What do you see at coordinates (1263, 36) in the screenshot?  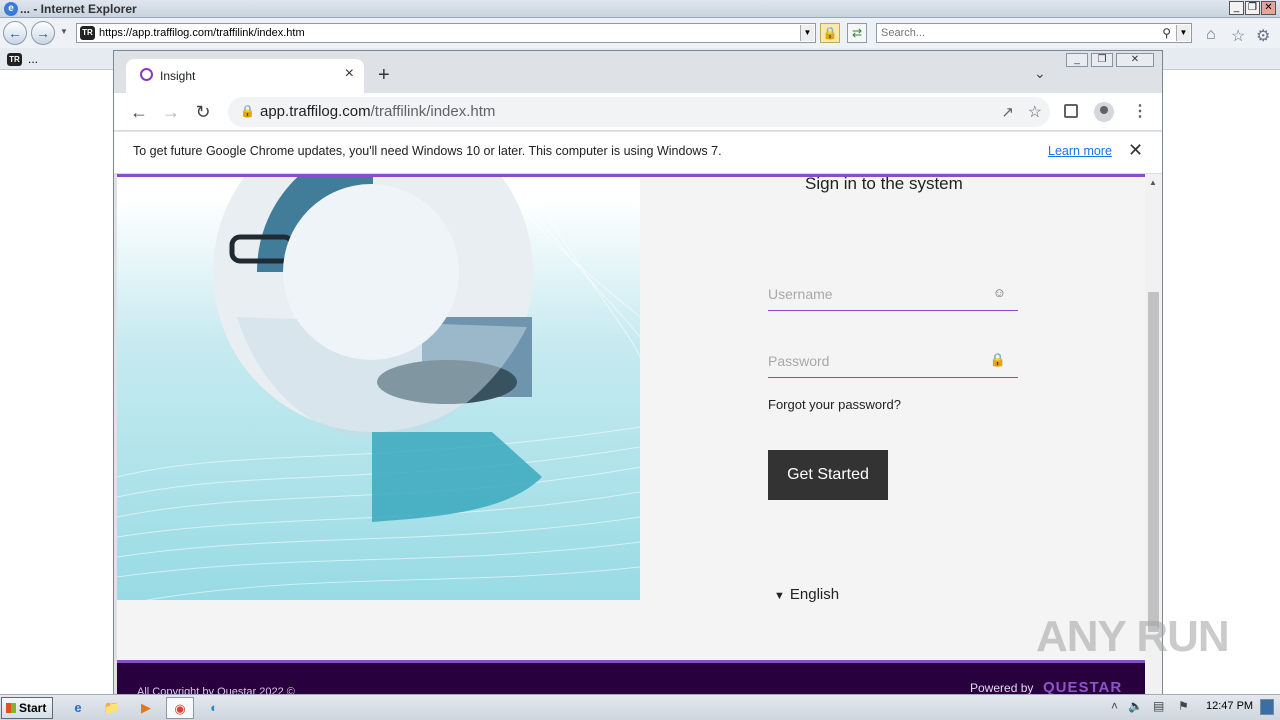 I see `gear-icon: ⚙` at bounding box center [1263, 36].